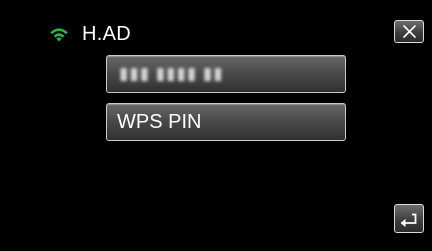  I want to click on close-button, so click(409, 31).